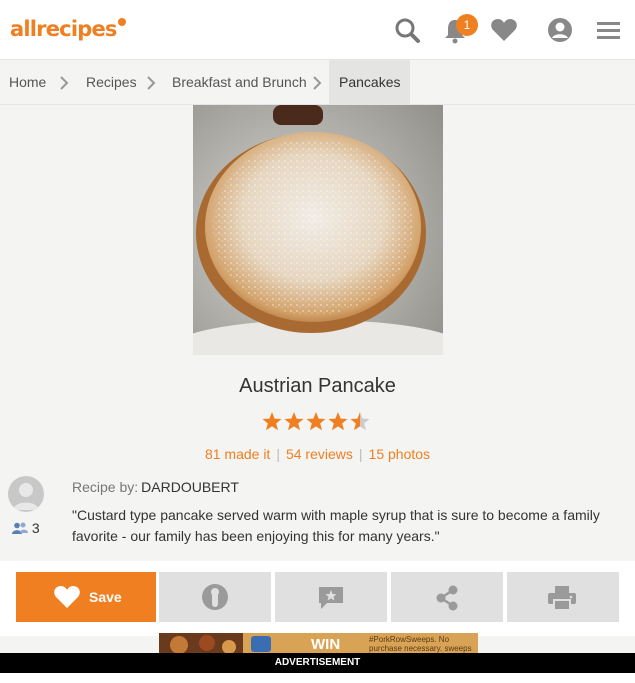  I want to click on made-it-icon, so click(215, 597).